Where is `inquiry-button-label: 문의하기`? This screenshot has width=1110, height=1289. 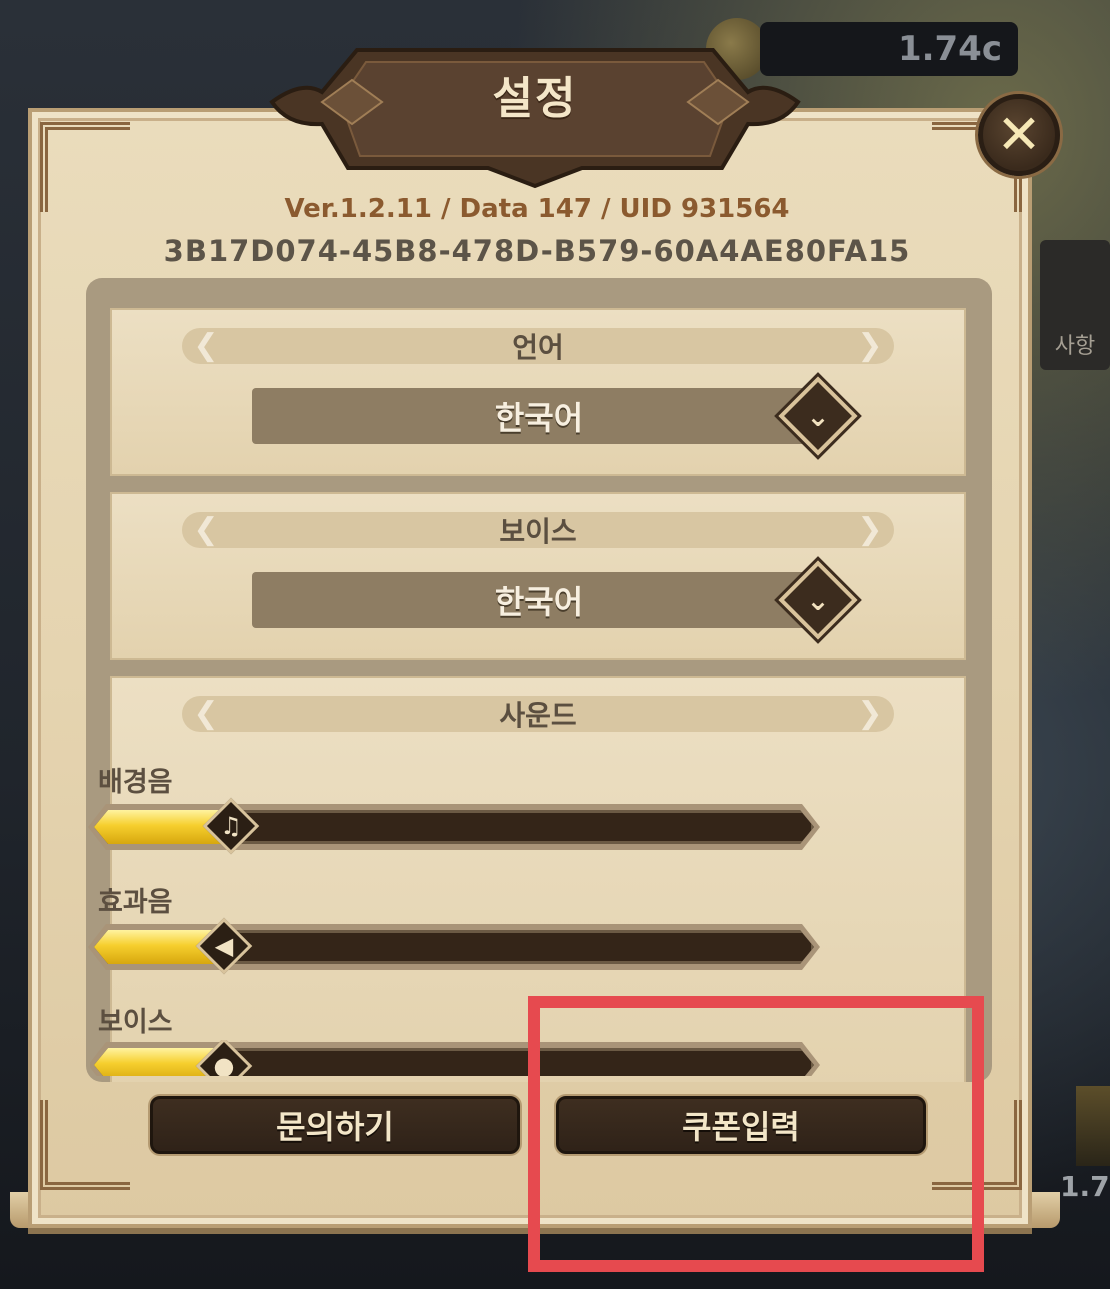 inquiry-button-label: 문의하기 is located at coordinates (335, 1127).